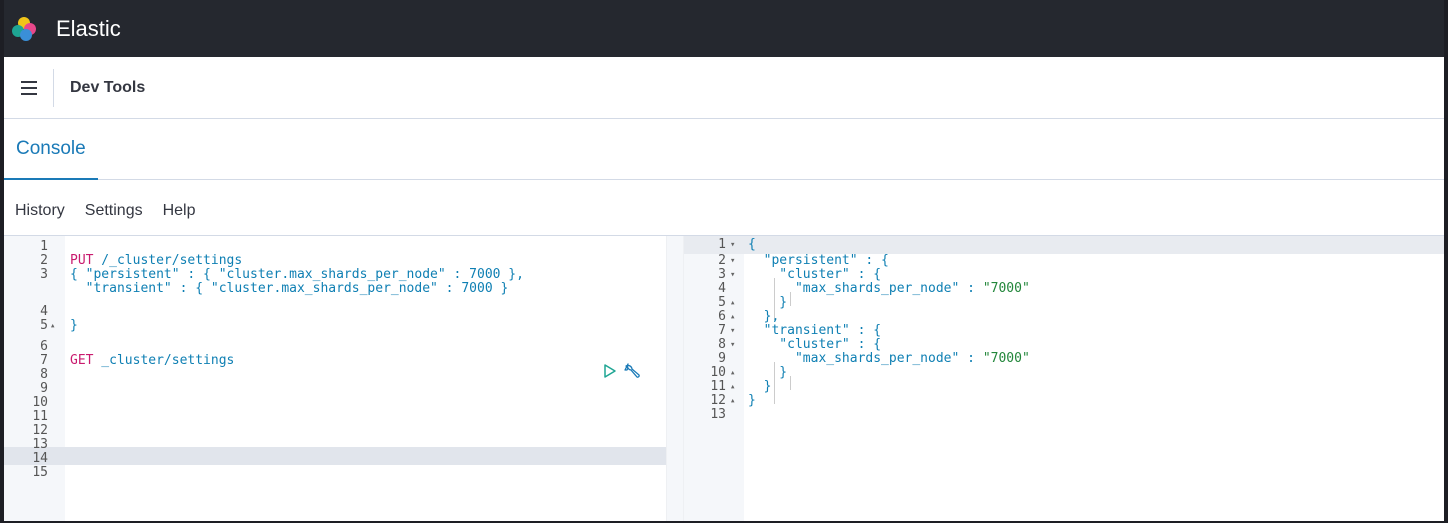 The width and height of the screenshot is (1448, 523). Describe the element at coordinates (82, 360) in the screenshot. I see `http-method: GET` at that location.